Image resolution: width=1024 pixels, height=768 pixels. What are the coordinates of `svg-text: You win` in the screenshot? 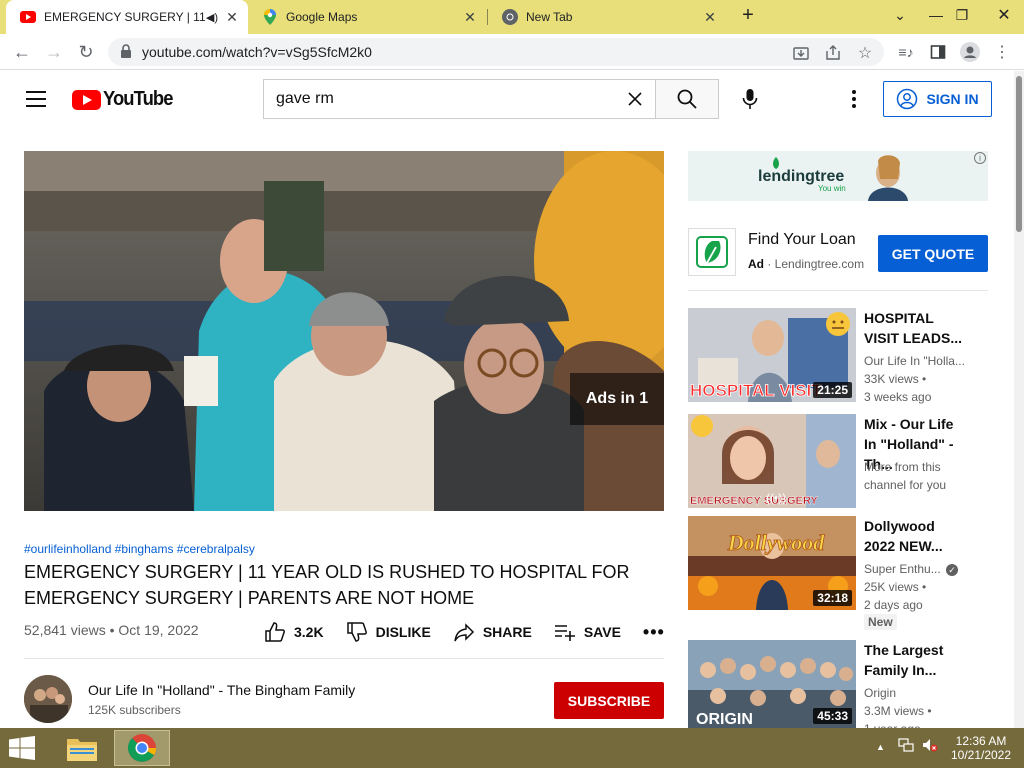 It's located at (832, 188).